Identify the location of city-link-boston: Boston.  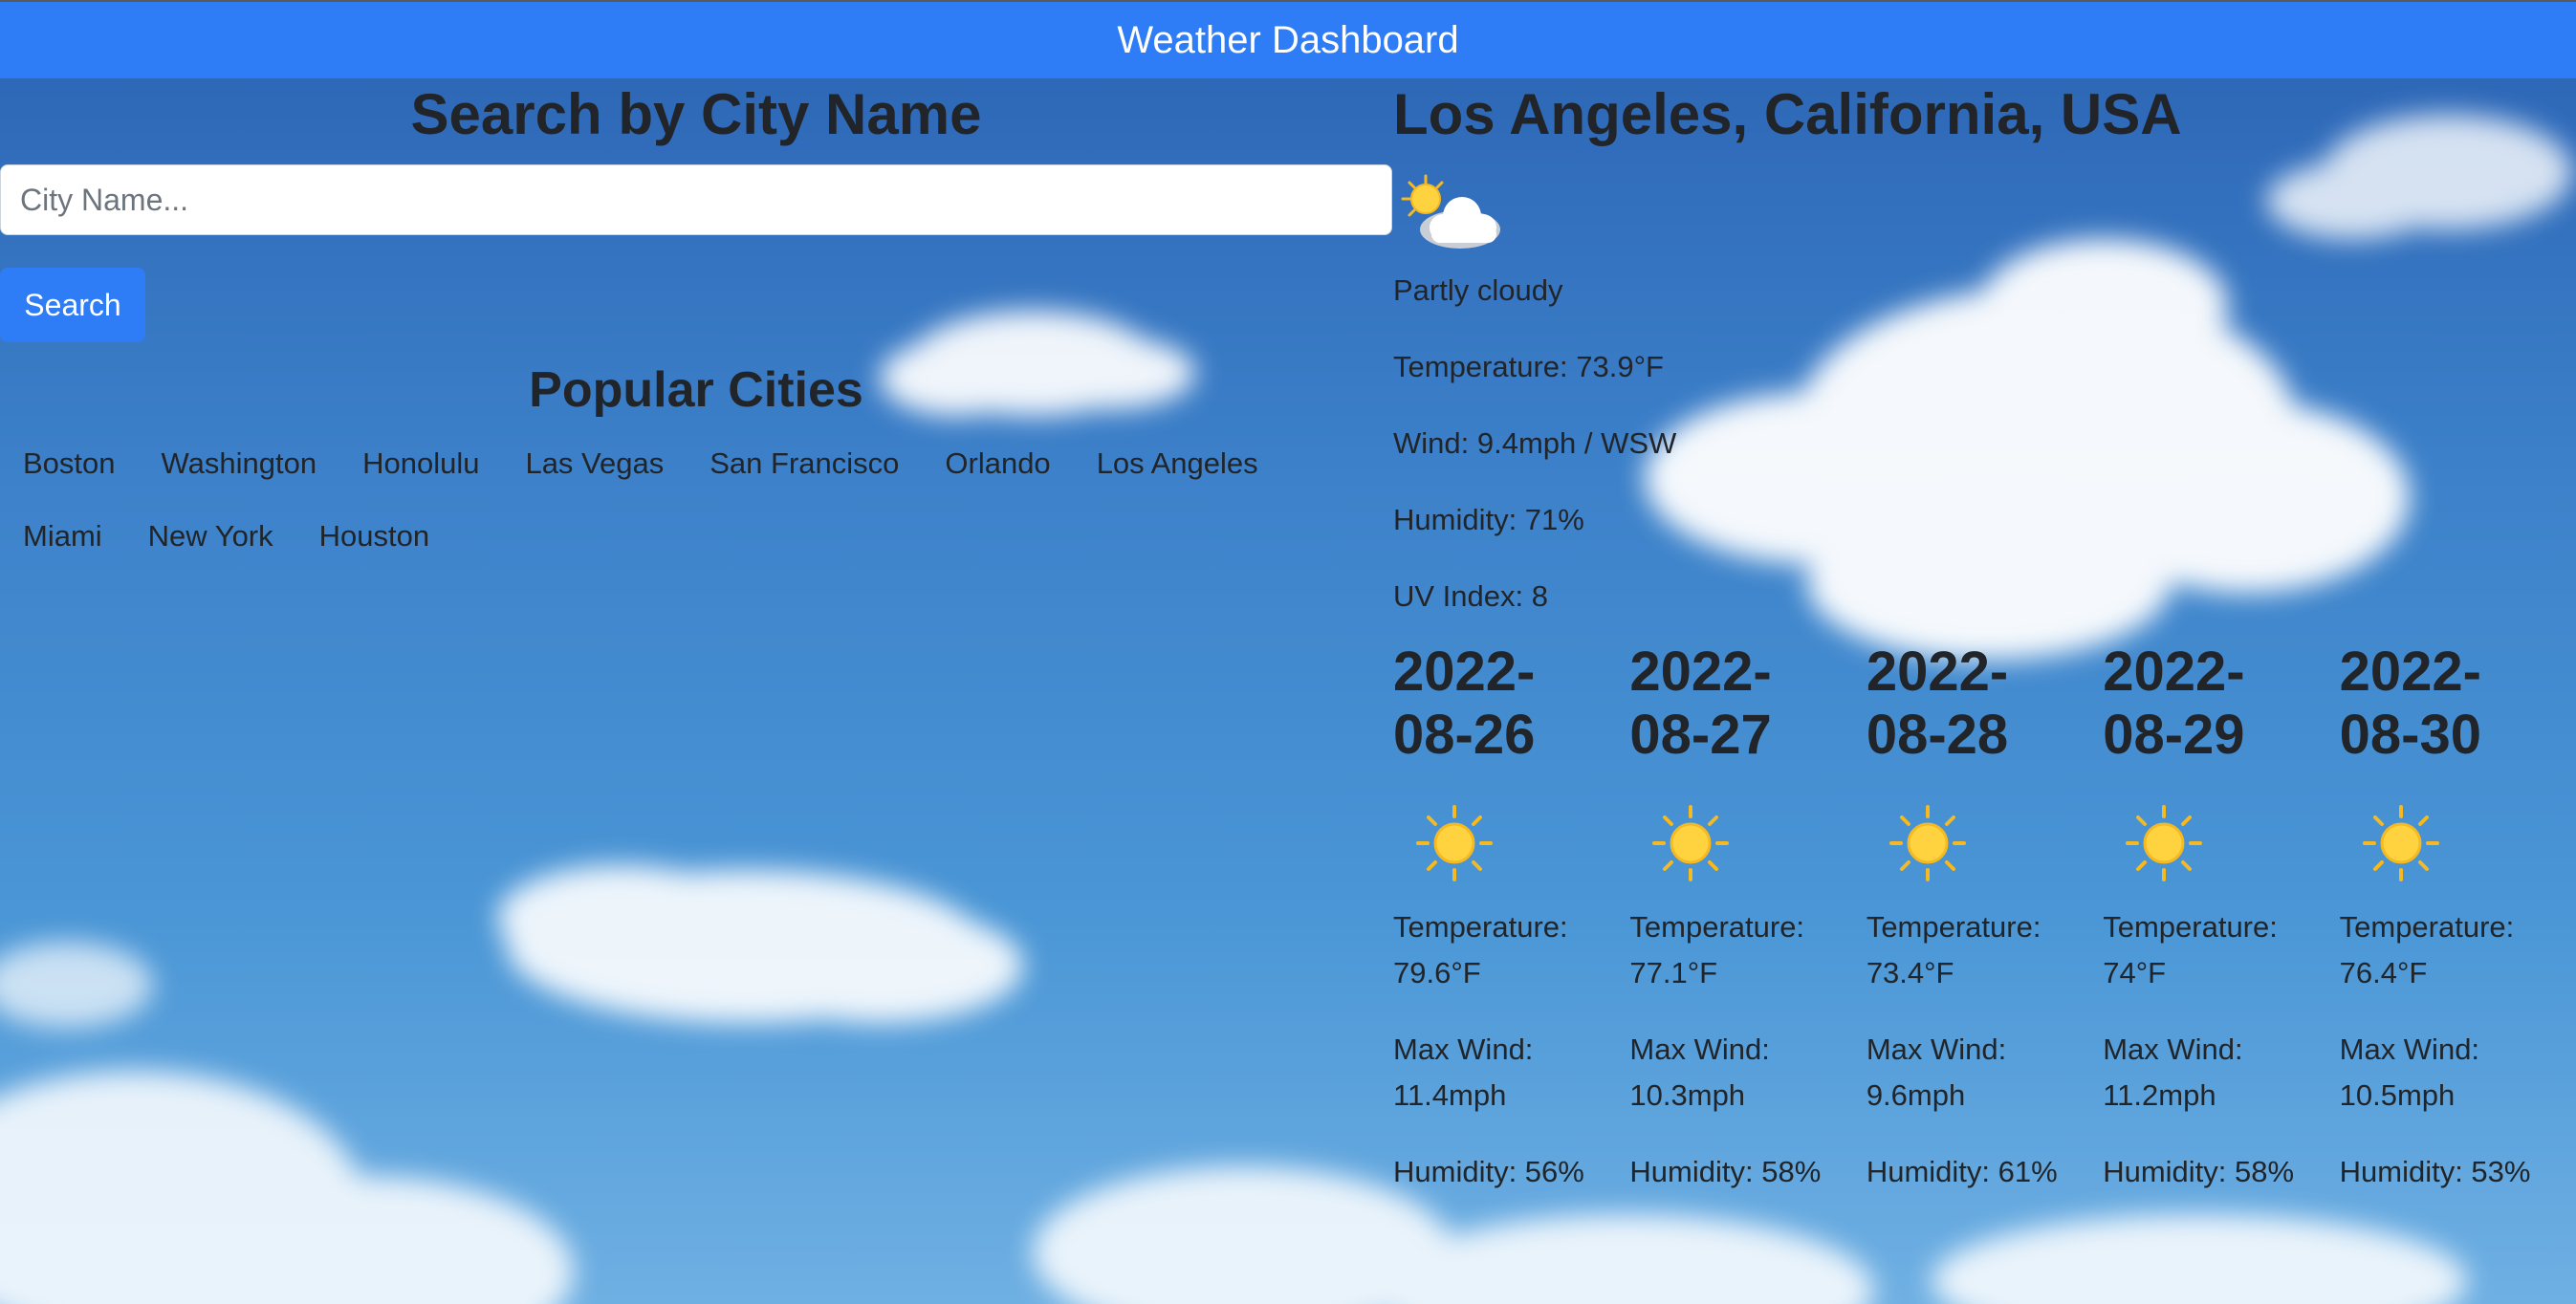
(69, 474).